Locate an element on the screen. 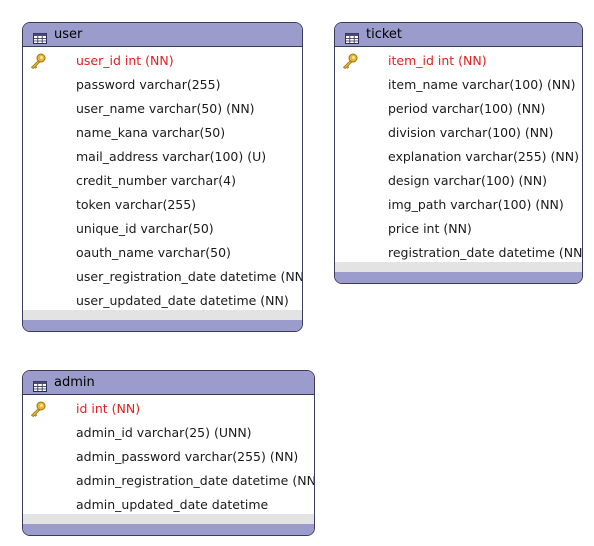  column-row: user_registration_date datetime (NN) is located at coordinates (162, 277).